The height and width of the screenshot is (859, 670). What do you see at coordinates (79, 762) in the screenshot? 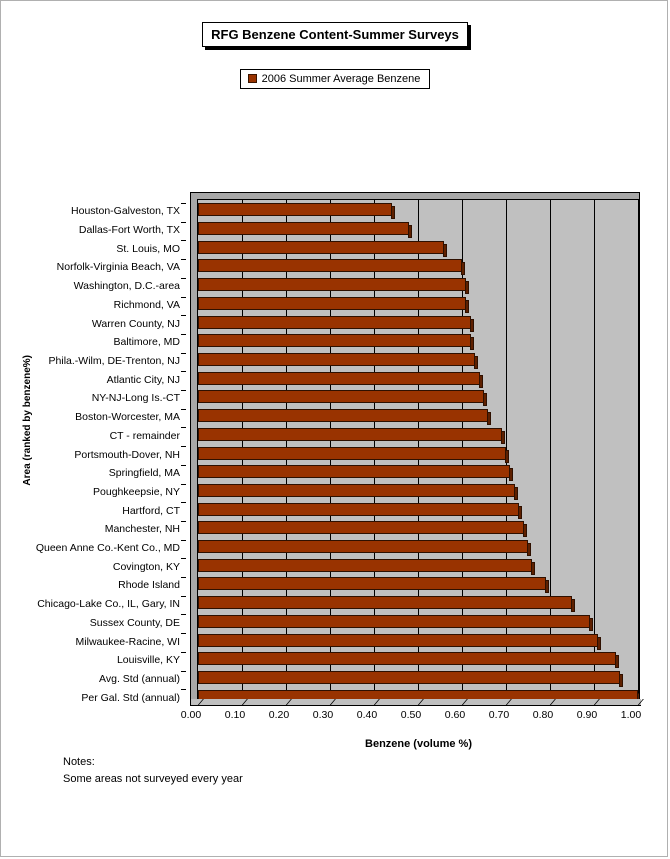
I see `notes-heading: Notes:` at bounding box center [79, 762].